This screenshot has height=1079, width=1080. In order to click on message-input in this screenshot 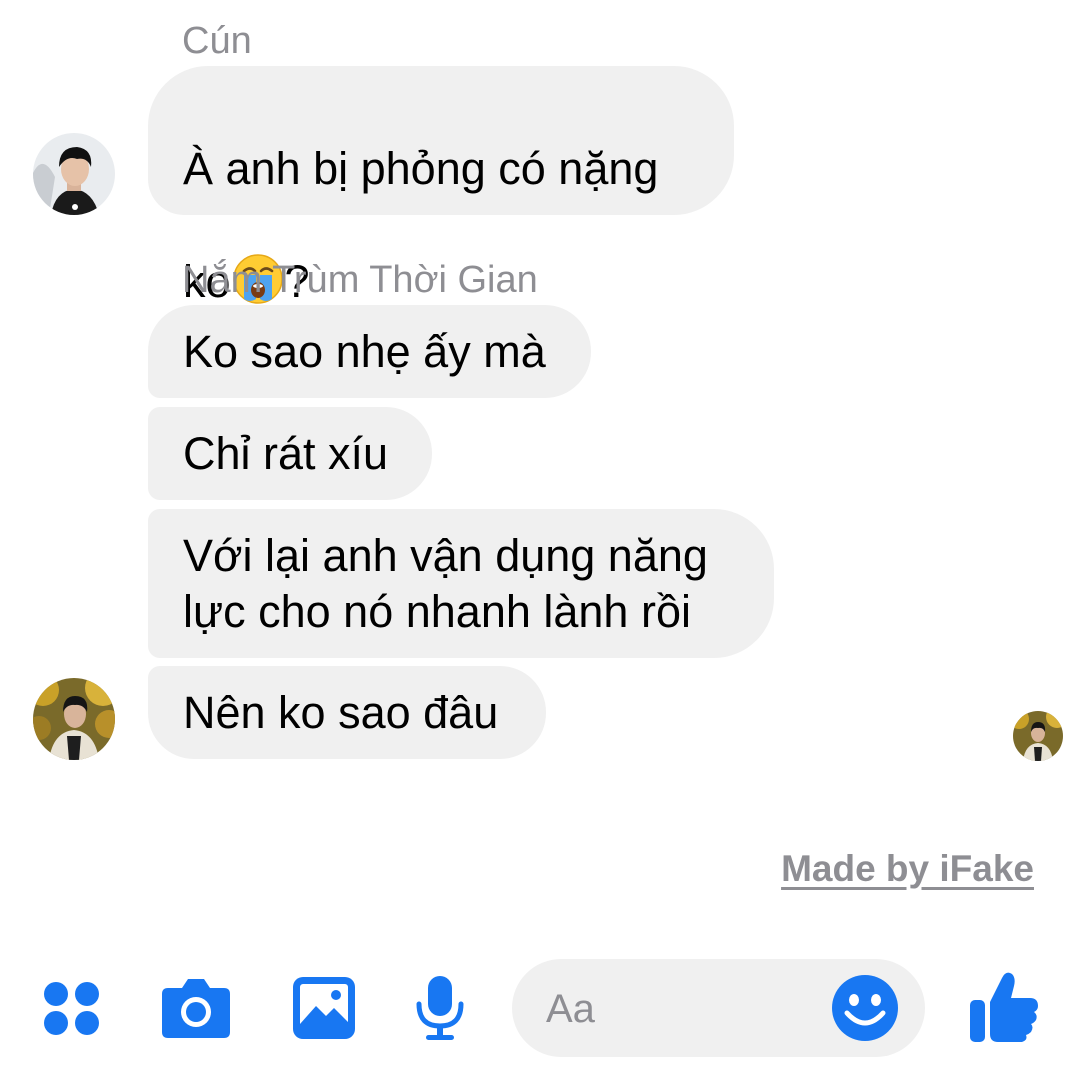, I will do `click(686, 1009)`.